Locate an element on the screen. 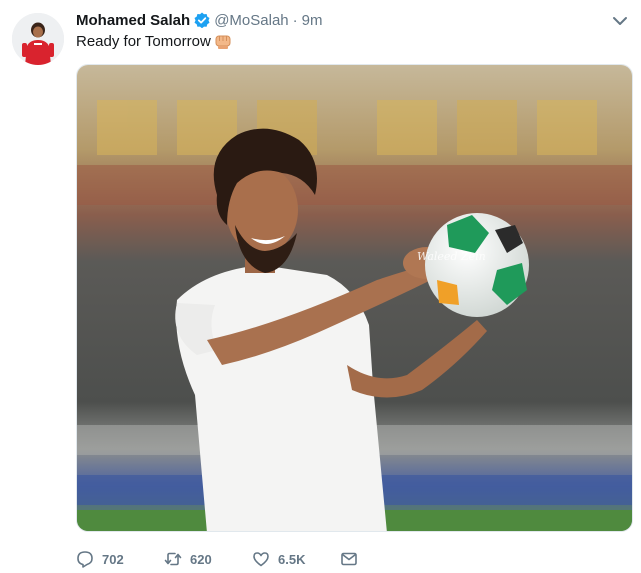  tweet-actions: 702 620 6.5K is located at coordinates (221, 559).